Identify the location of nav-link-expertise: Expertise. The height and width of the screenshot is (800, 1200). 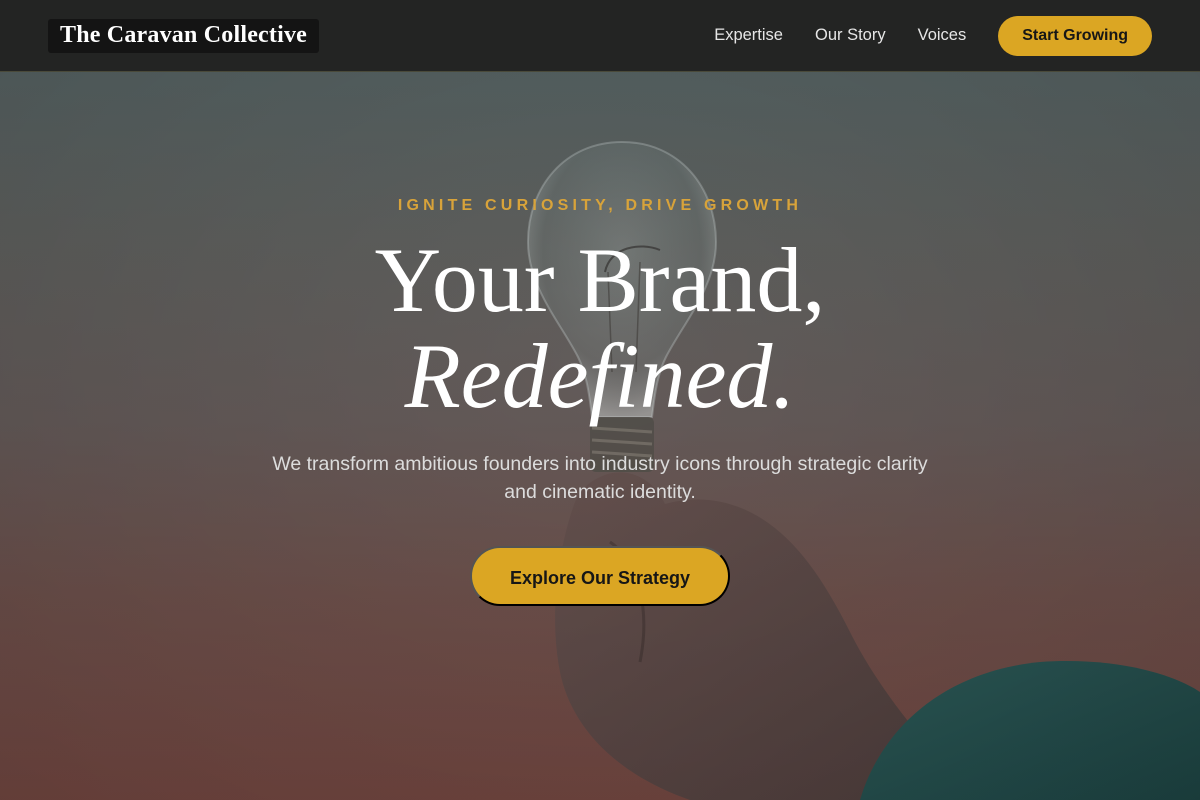
(748, 35).